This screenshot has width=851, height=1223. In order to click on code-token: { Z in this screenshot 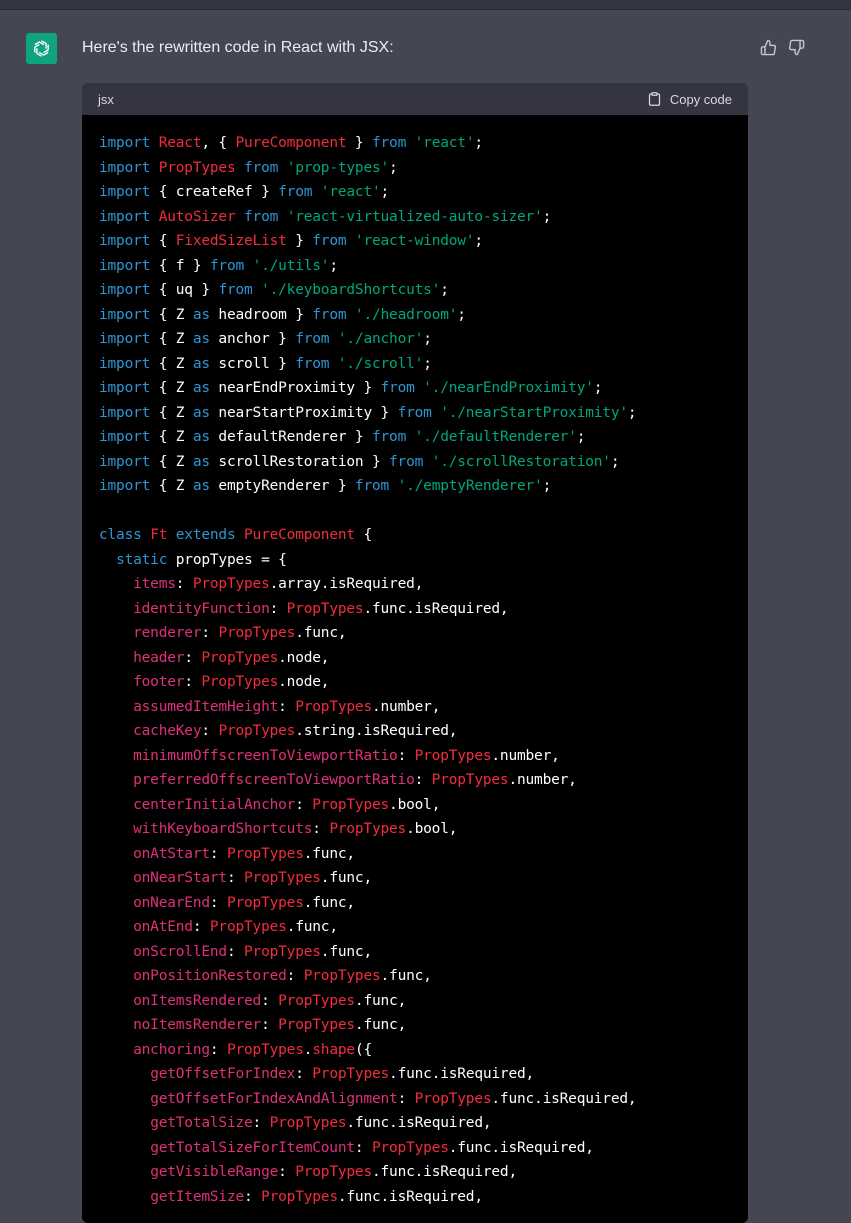, I will do `click(171, 363)`.